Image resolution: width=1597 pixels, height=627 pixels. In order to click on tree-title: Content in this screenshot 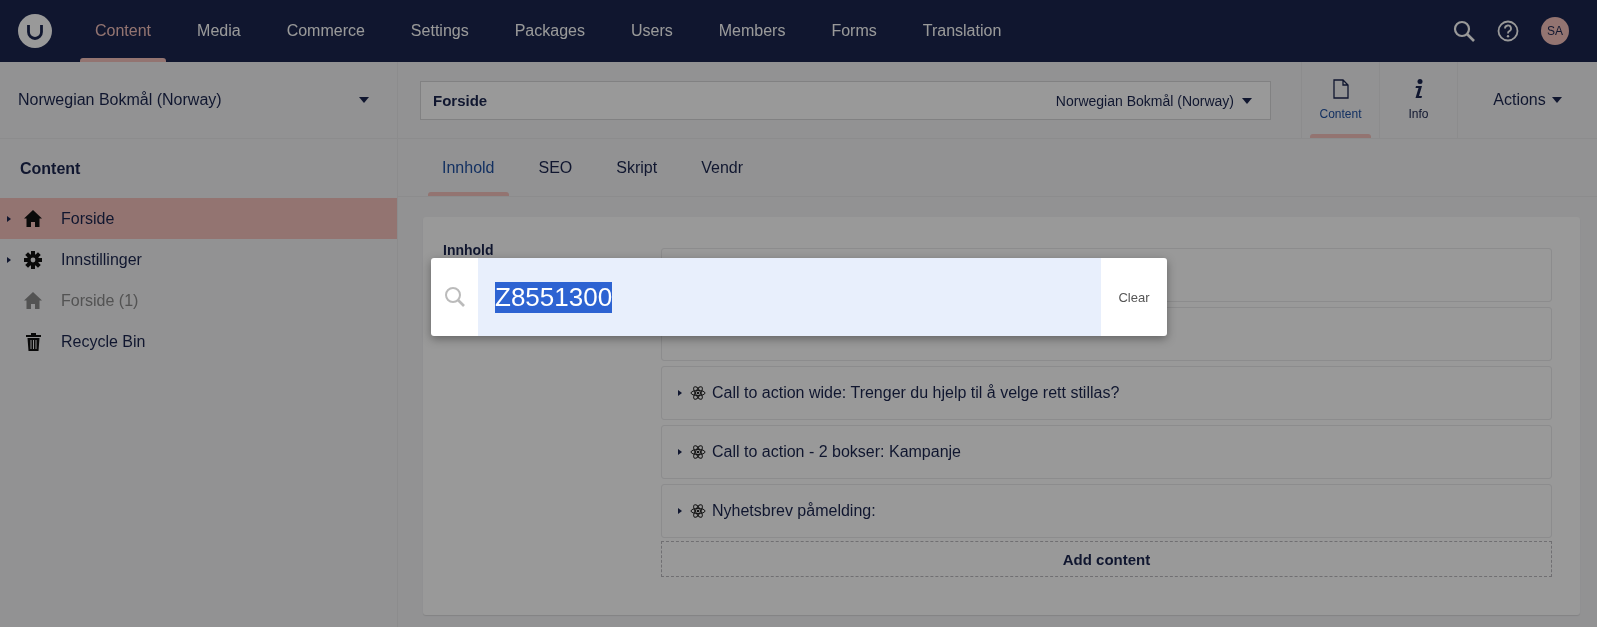, I will do `click(50, 169)`.